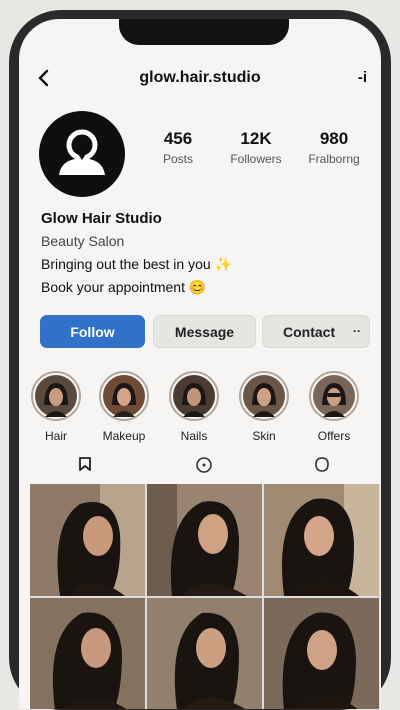  I want to click on menu-icon: -i, so click(362, 77).